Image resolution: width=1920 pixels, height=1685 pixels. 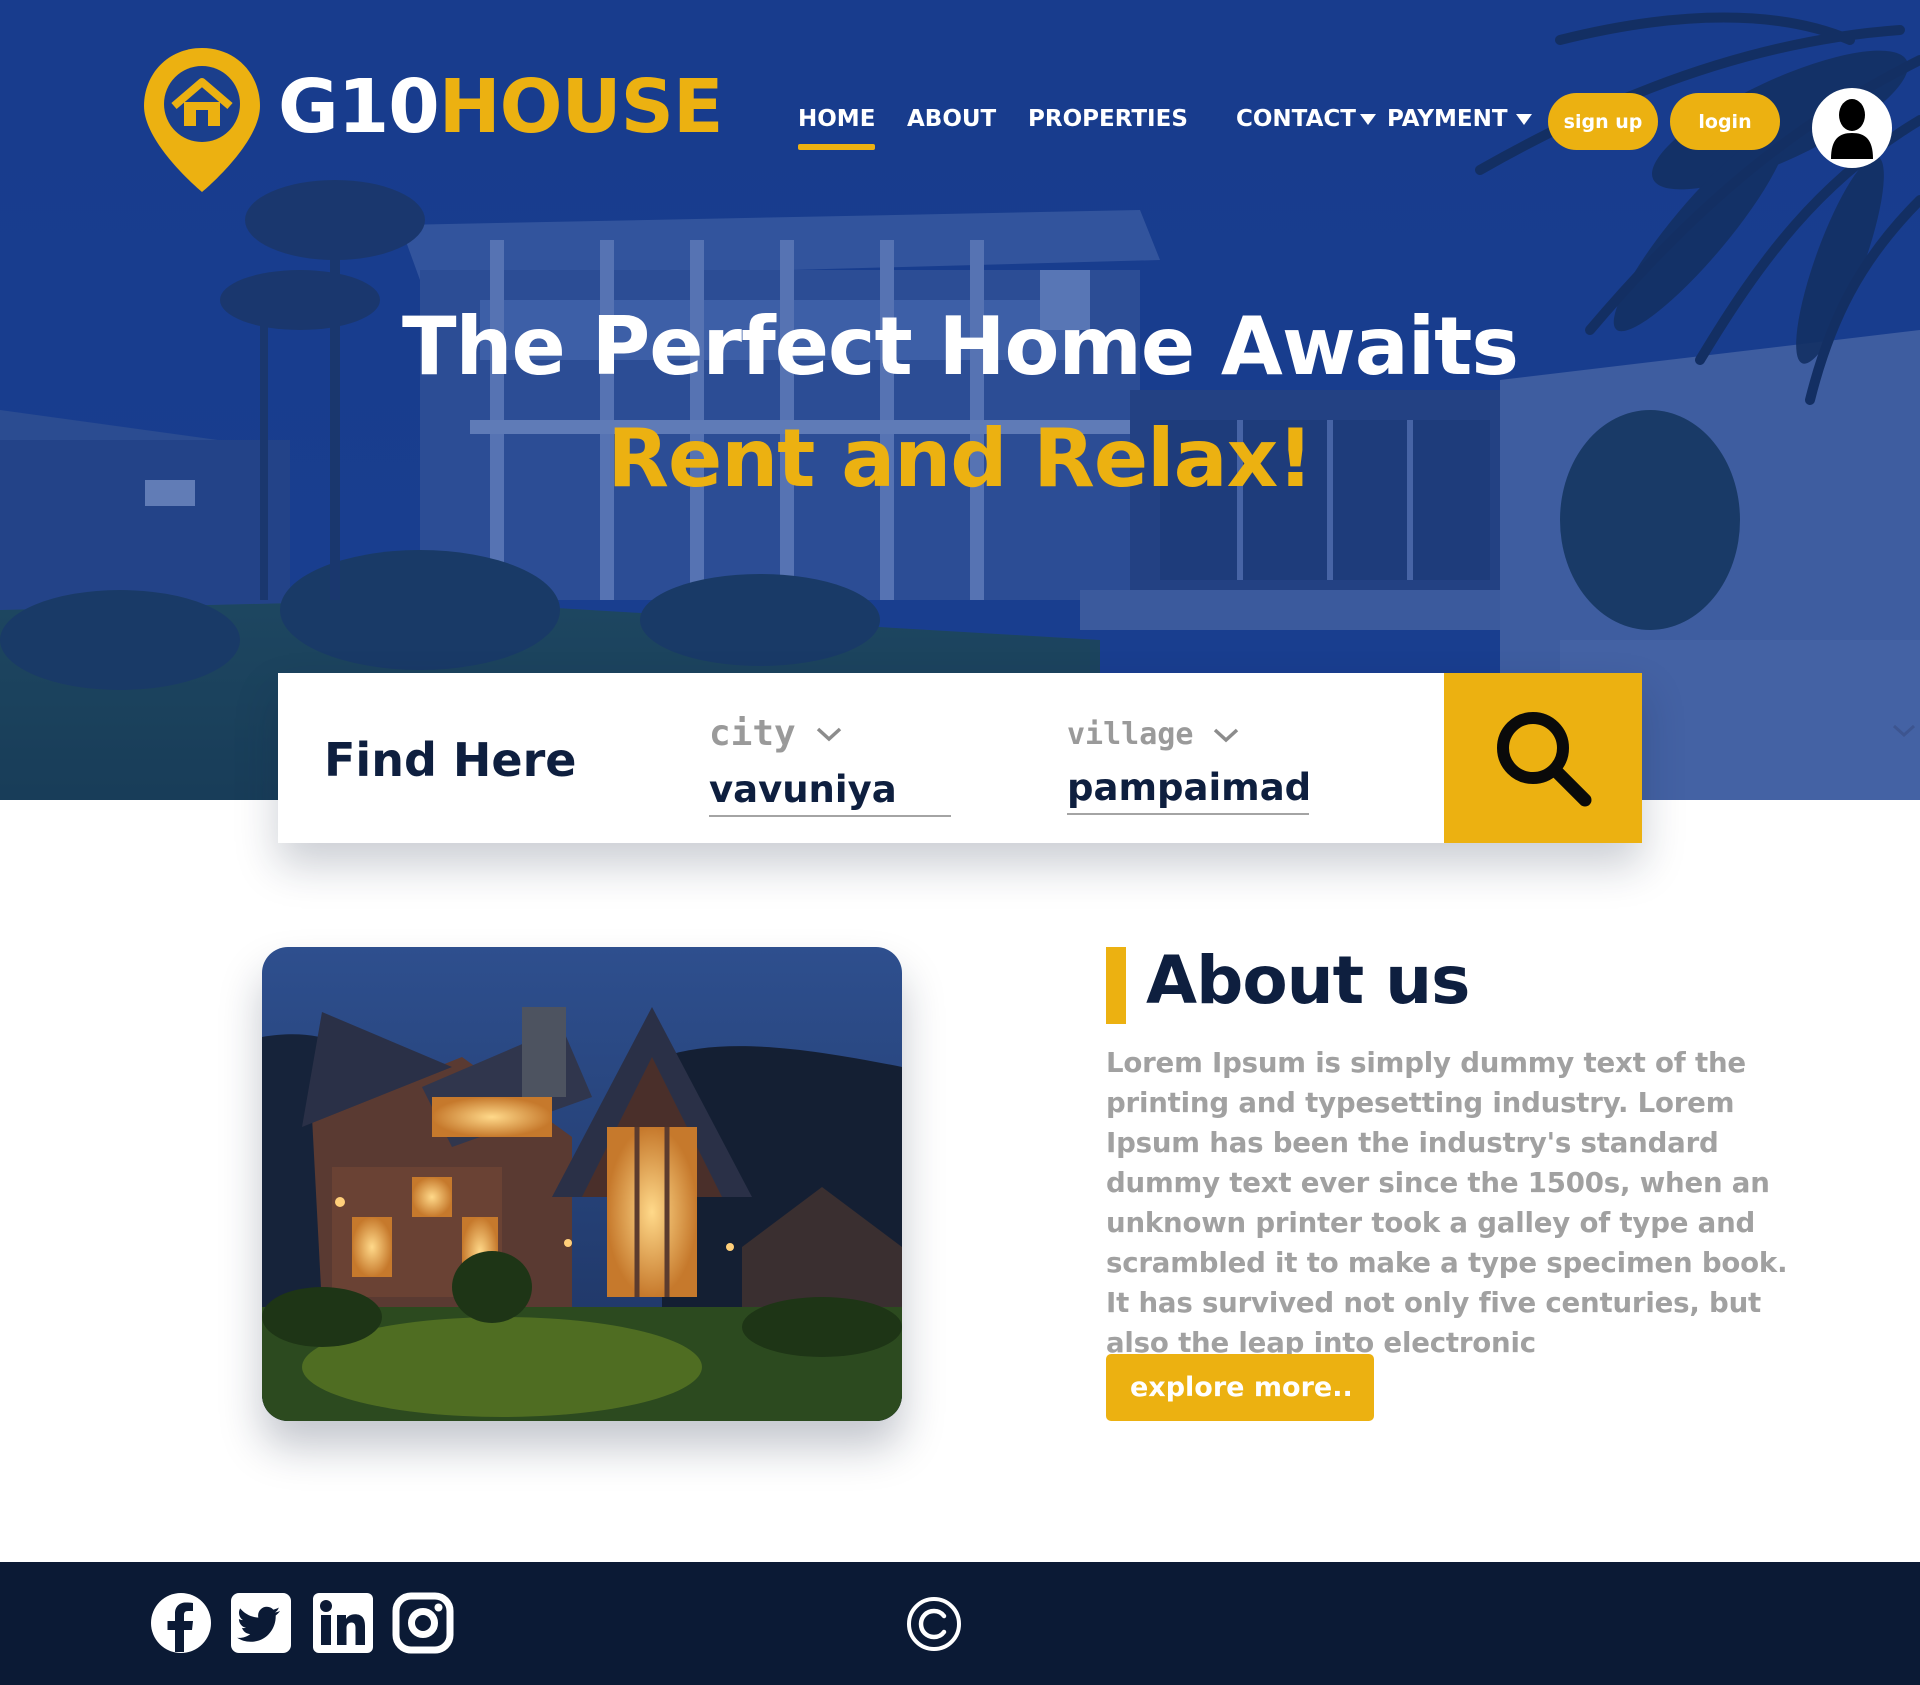 What do you see at coordinates (934, 1624) in the screenshot?
I see `copyright-icon` at bounding box center [934, 1624].